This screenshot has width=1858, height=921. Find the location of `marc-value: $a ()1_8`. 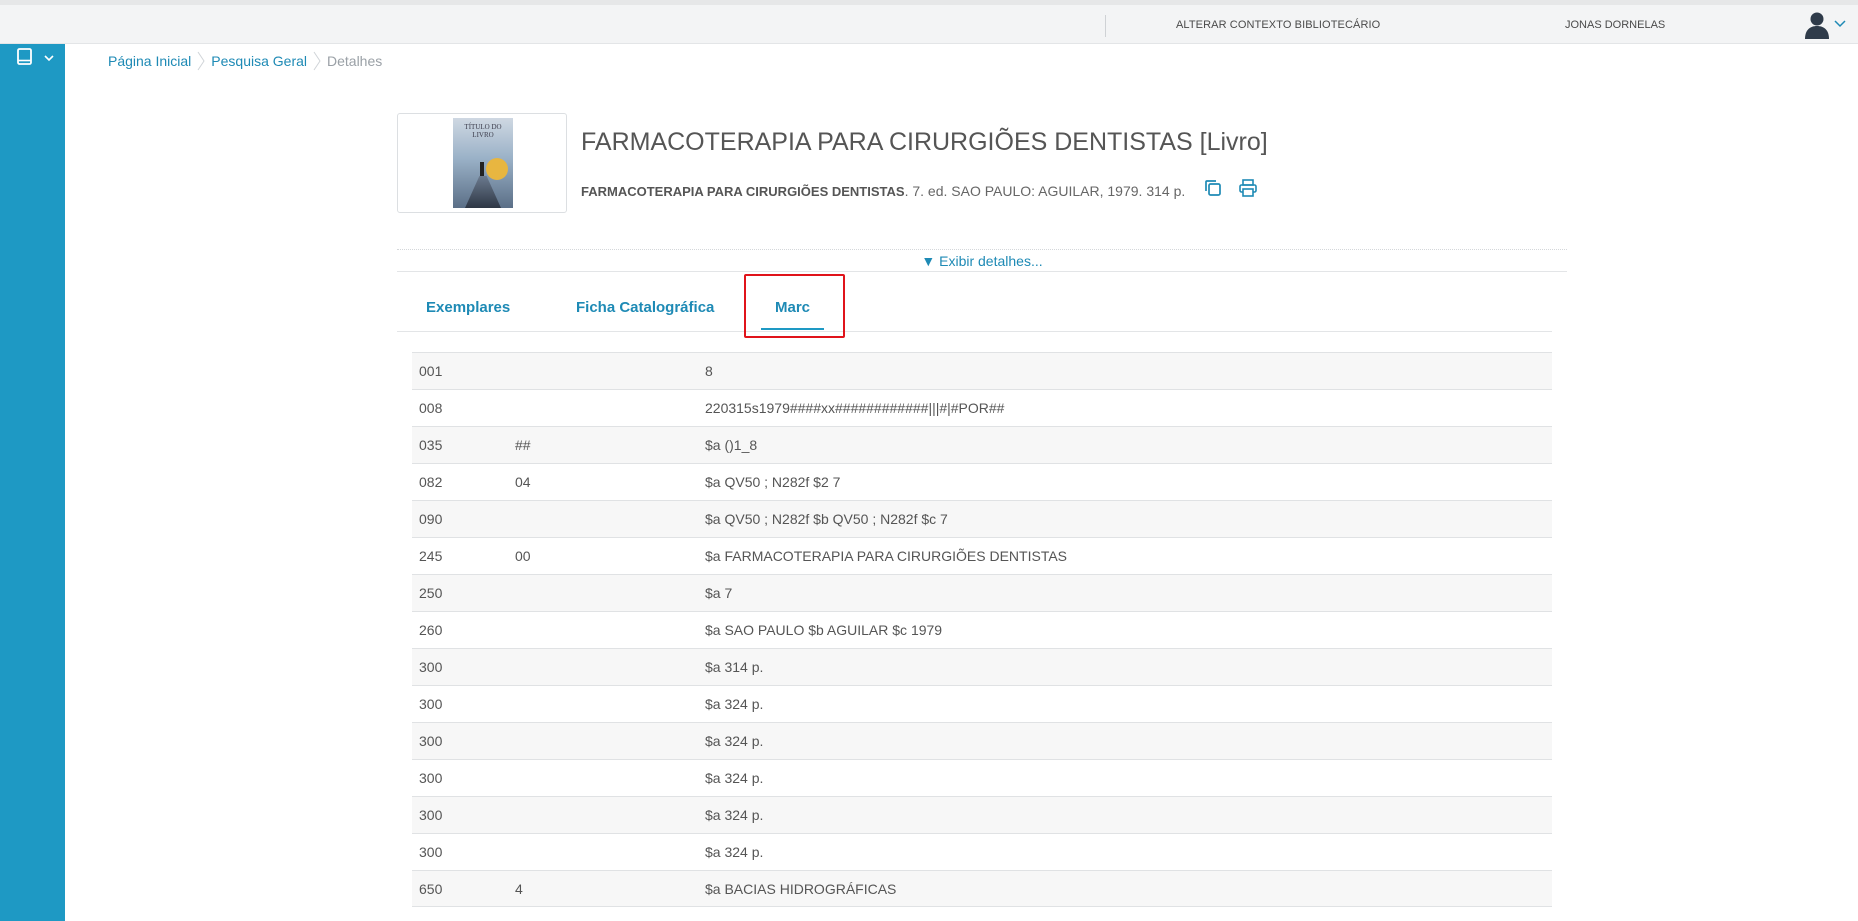

marc-value: $a ()1_8 is located at coordinates (731, 445).